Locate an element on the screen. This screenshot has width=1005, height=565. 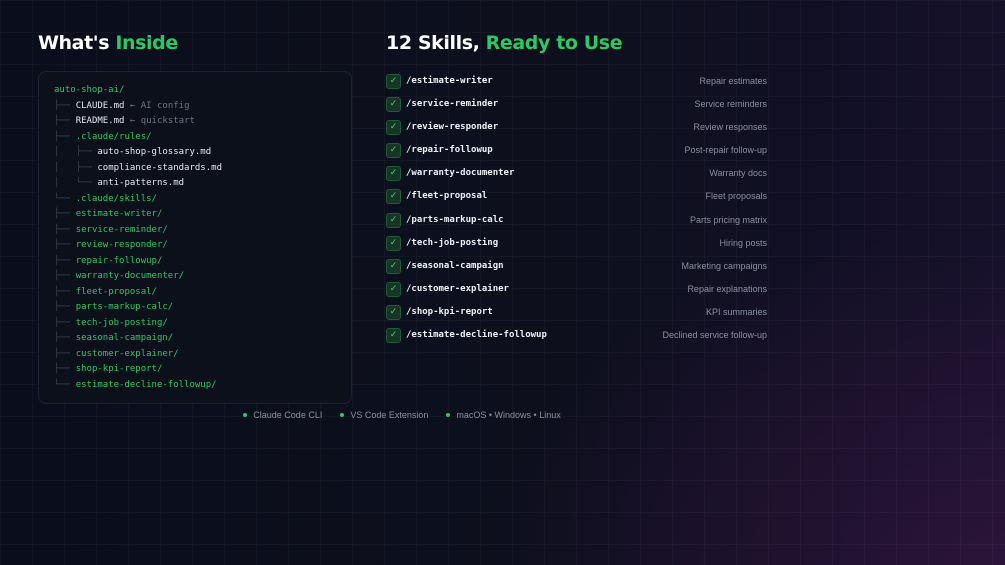
tree-file-name: anti-patterns.md is located at coordinates (141, 183).